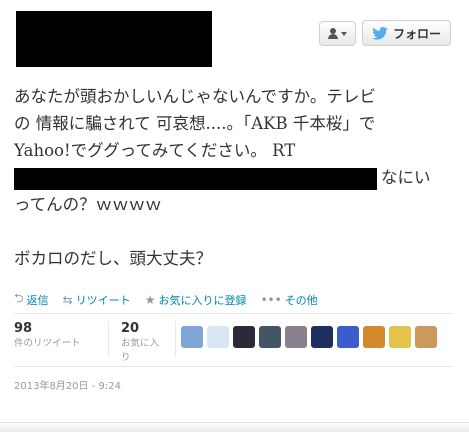 The width and height of the screenshot is (469, 432). Describe the element at coordinates (130, 328) in the screenshot. I see `favorite-count: 20` at that location.